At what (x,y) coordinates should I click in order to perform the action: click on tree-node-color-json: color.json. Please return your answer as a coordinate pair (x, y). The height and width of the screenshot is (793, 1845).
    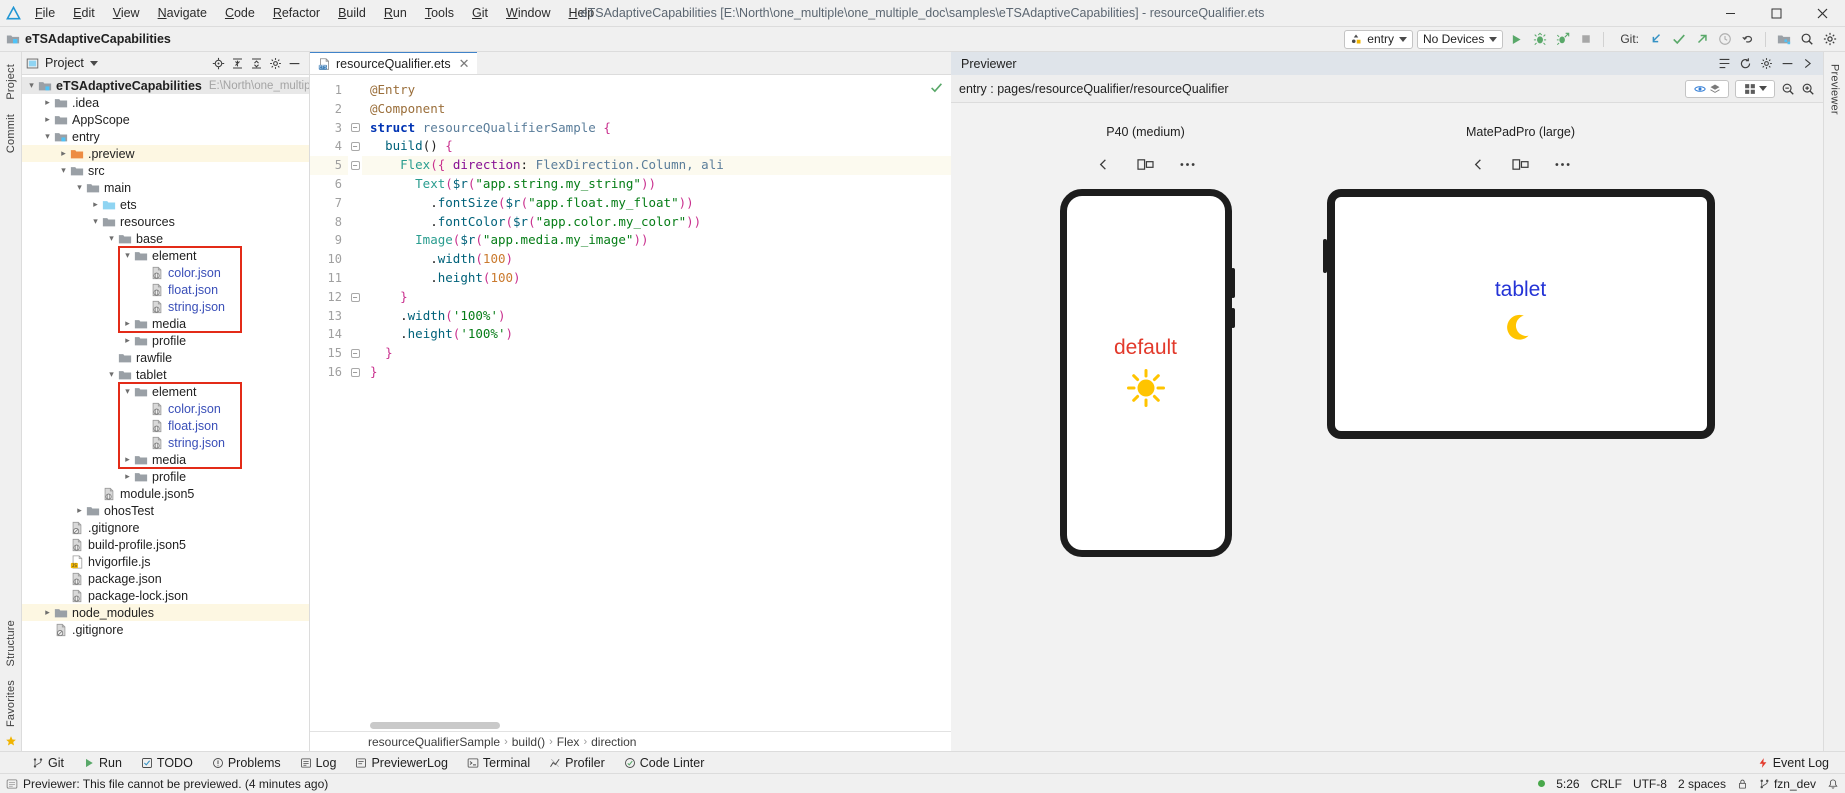
    Looking at the image, I should click on (165, 272).